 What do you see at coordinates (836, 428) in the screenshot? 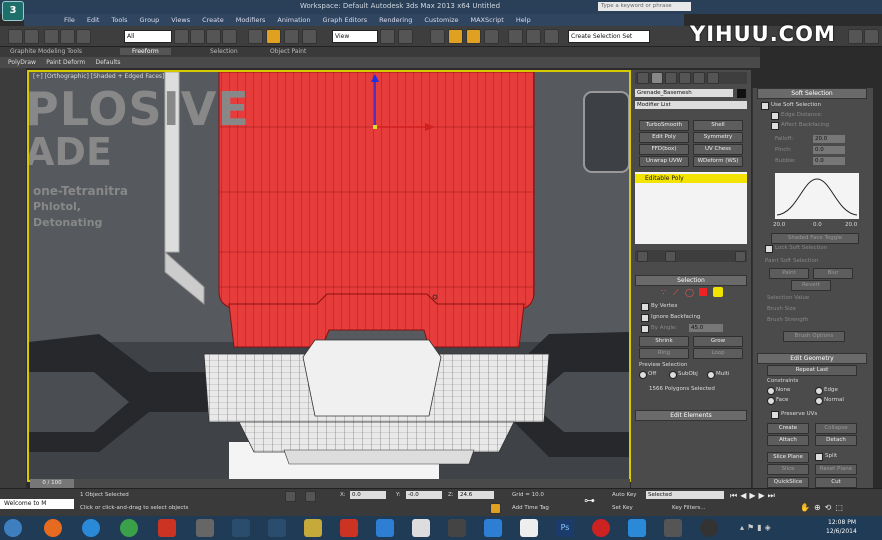
I see `collapse-button: Collapse` at bounding box center [836, 428].